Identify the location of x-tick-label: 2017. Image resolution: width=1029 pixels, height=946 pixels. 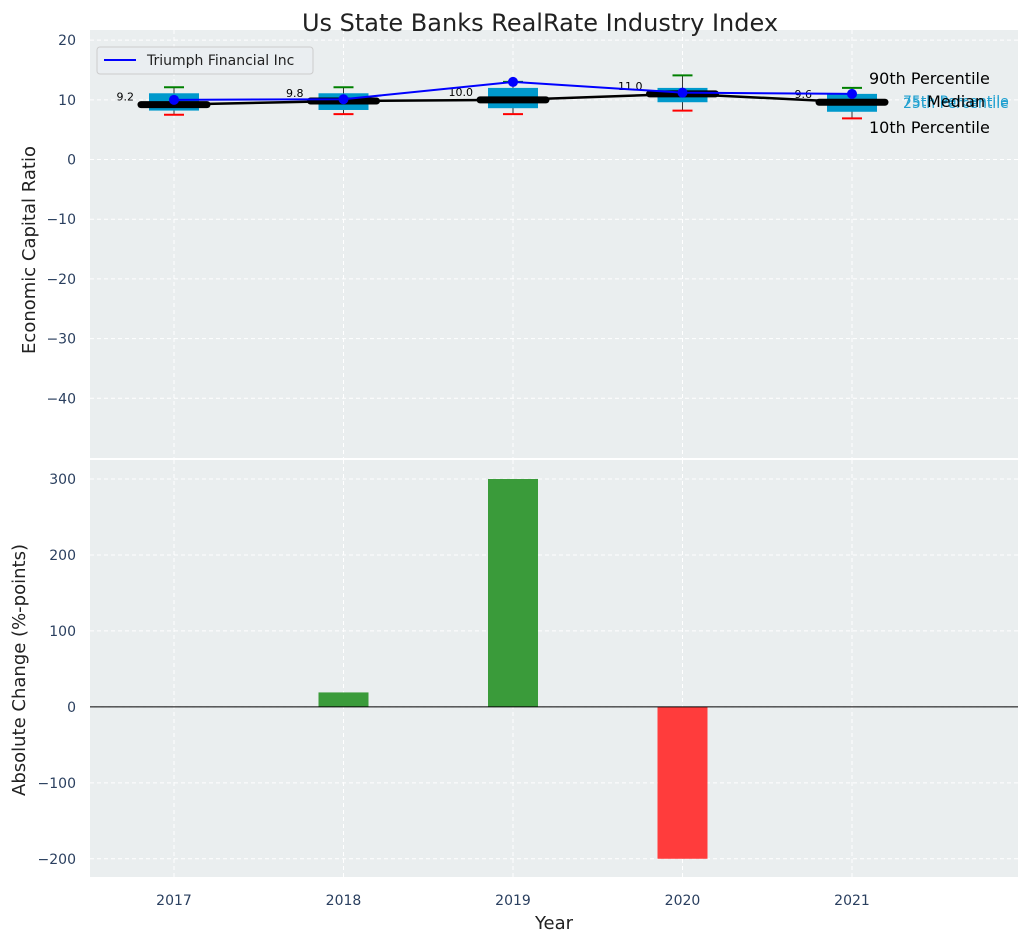
(174, 901).